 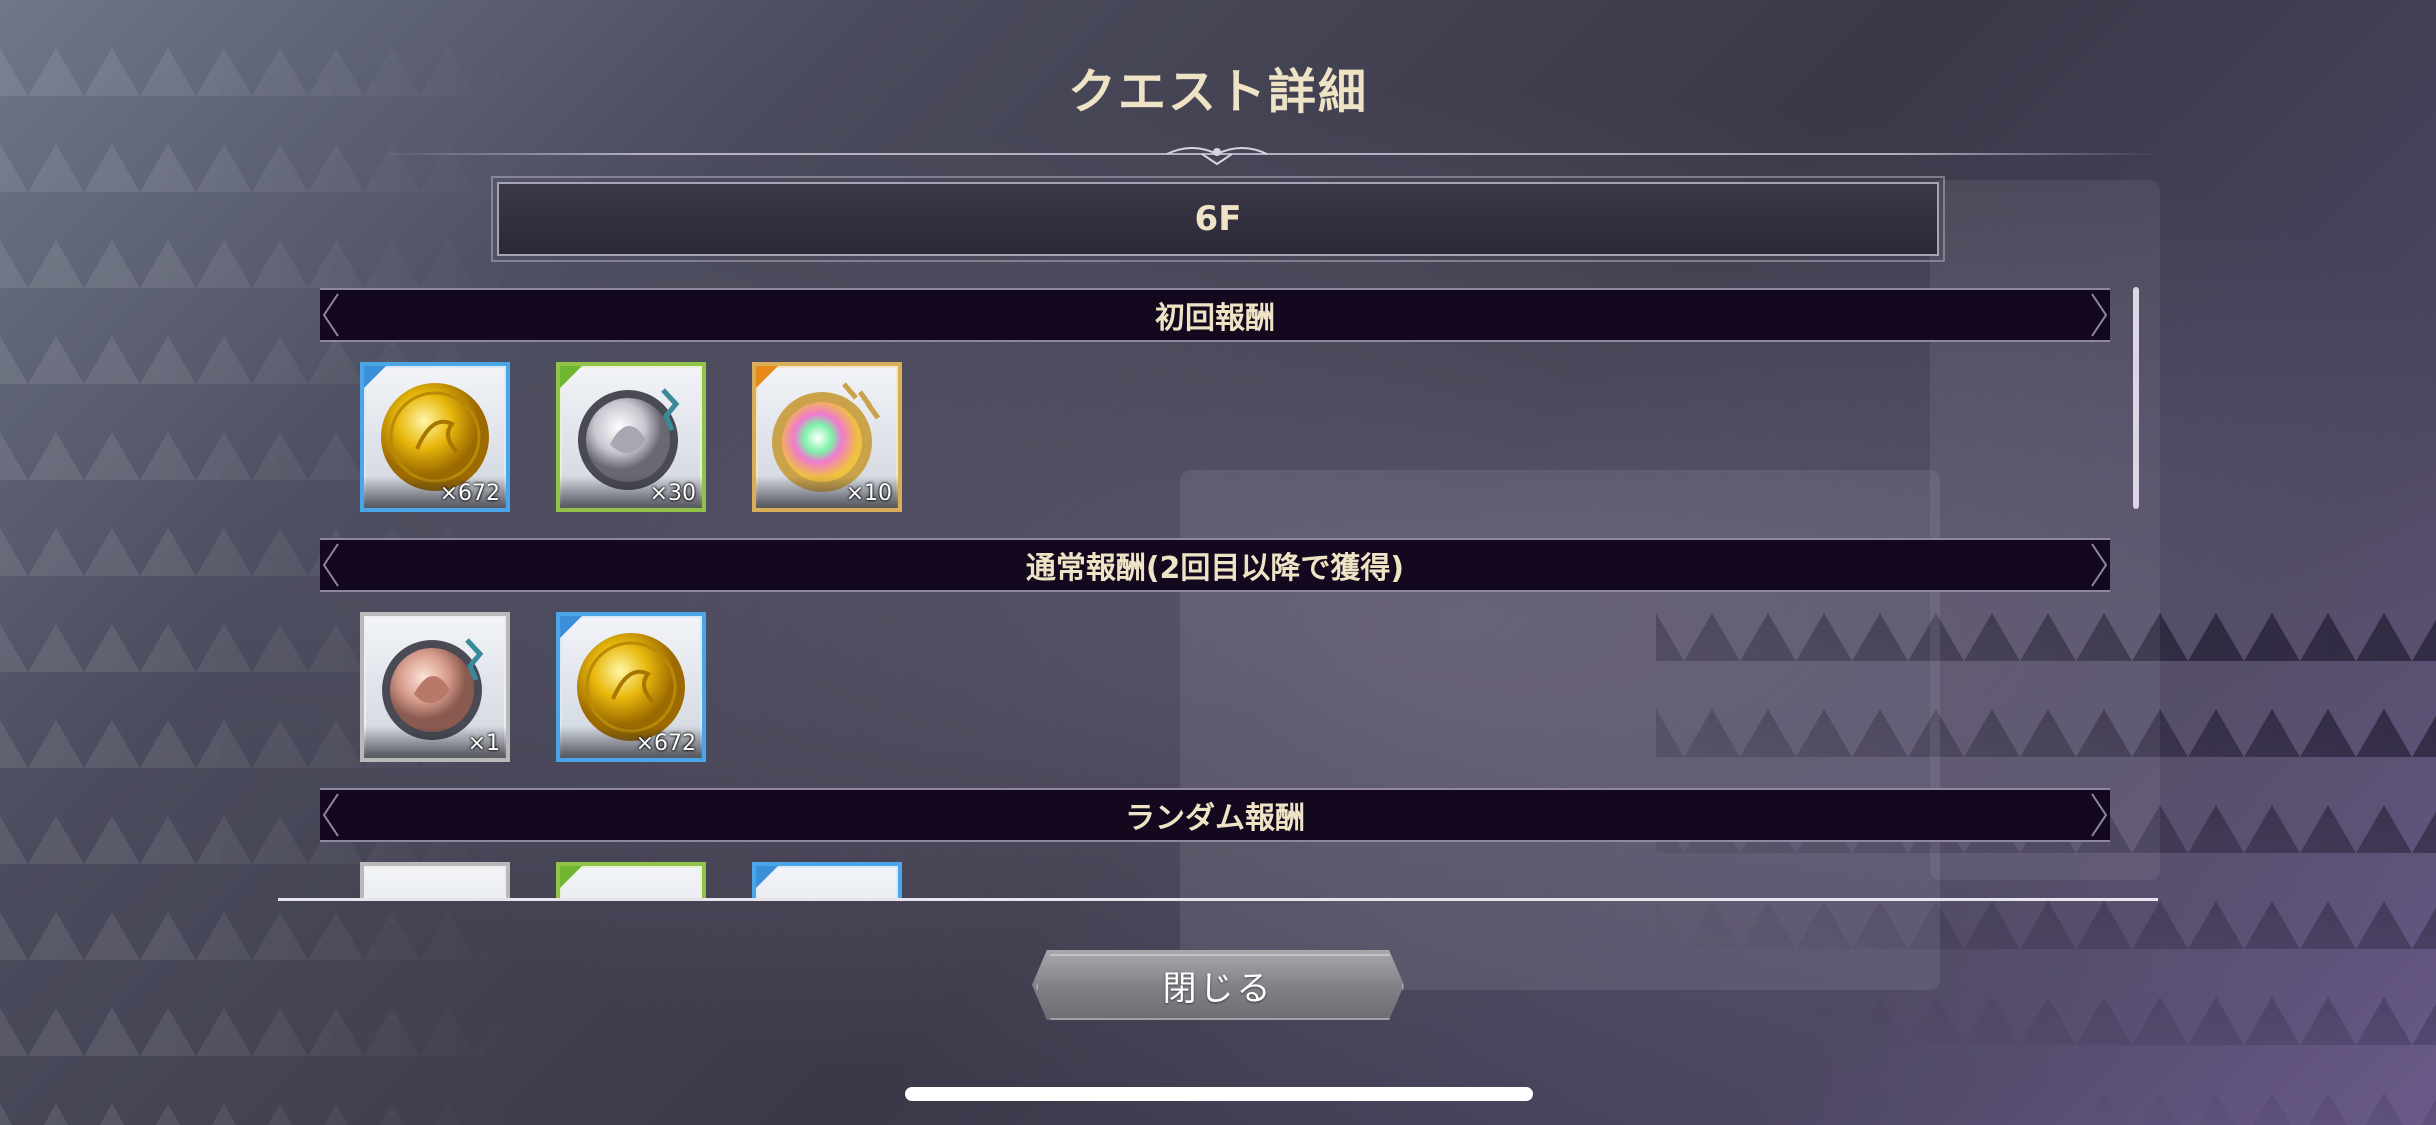 I want to click on random-reward-items, so click(x=631, y=881).